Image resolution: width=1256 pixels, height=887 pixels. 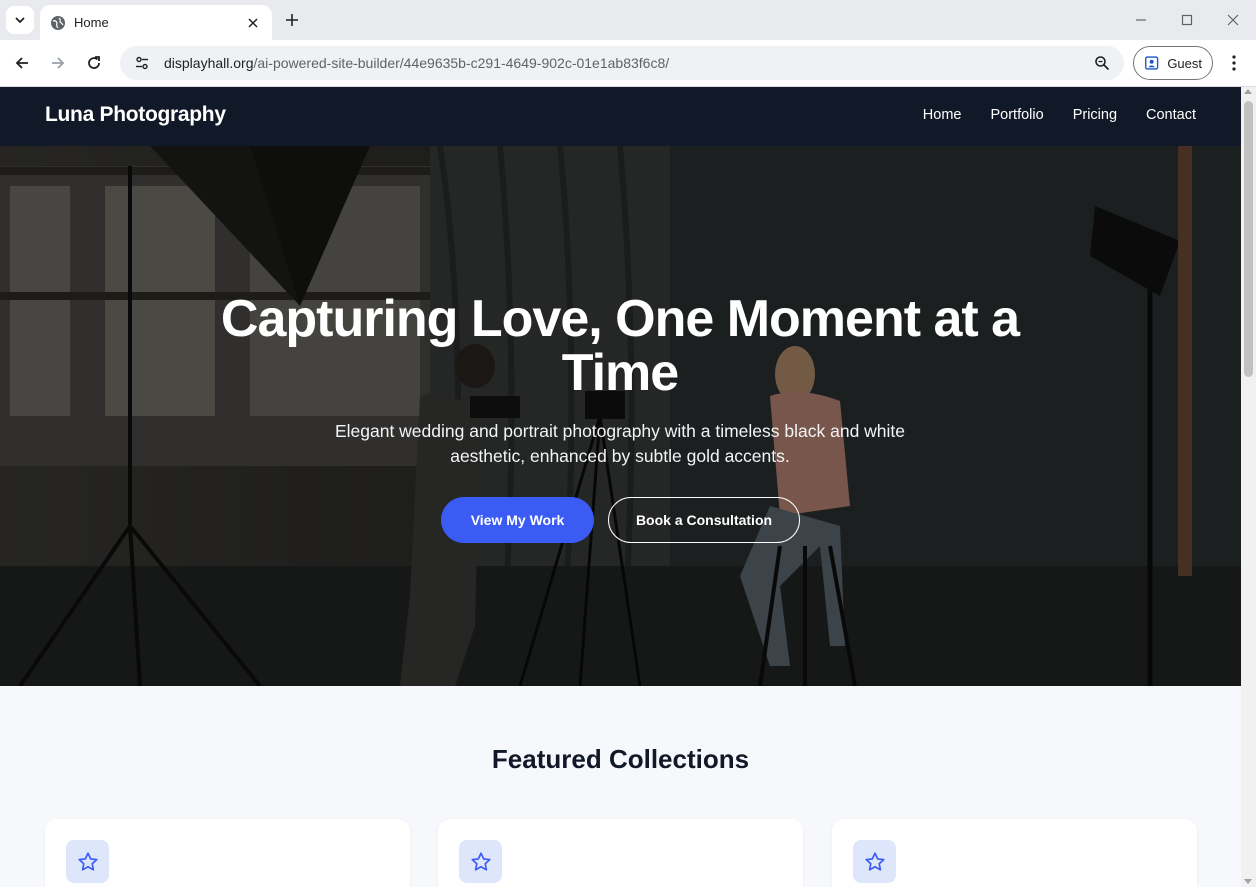 What do you see at coordinates (1095, 115) in the screenshot?
I see `nav-link-pricing: Pricing` at bounding box center [1095, 115].